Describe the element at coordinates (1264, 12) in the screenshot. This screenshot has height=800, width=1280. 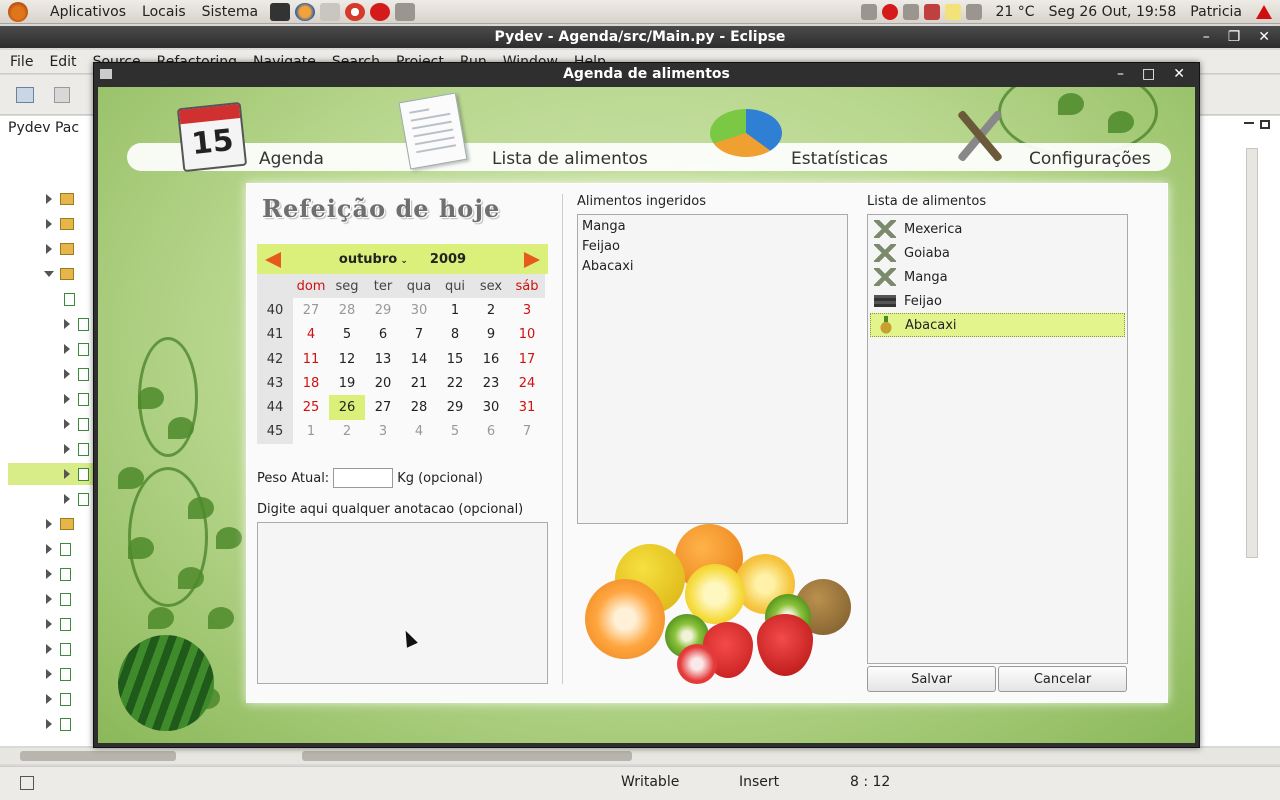
I see `warning-icon` at that location.